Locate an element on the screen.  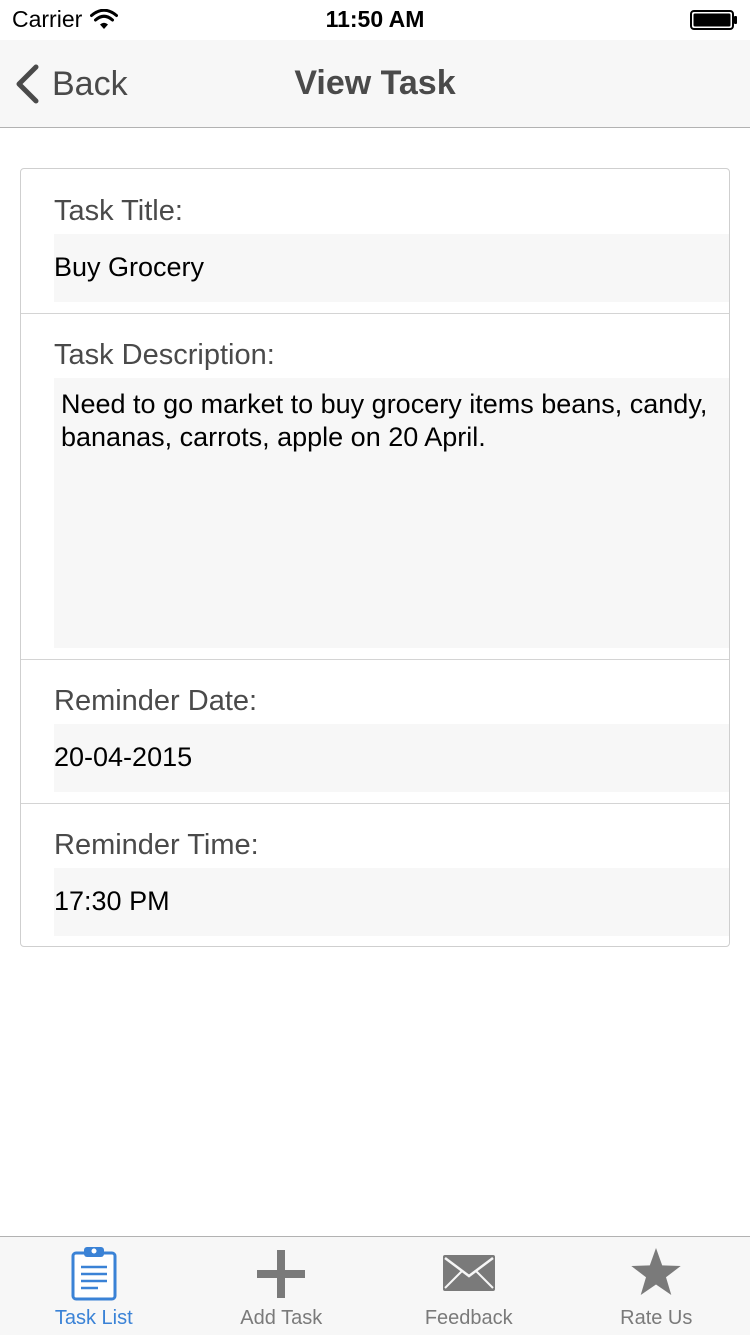
tab-label: Add Task is located at coordinates (282, 1318).